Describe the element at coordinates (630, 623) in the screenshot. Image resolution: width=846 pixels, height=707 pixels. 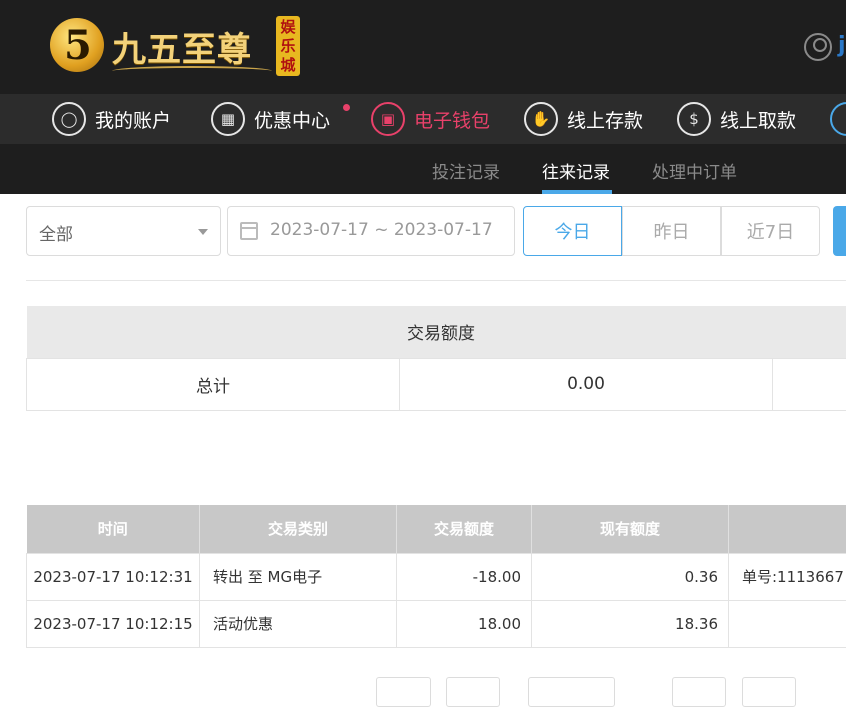
I see `cell-balance: 18.36` at that location.